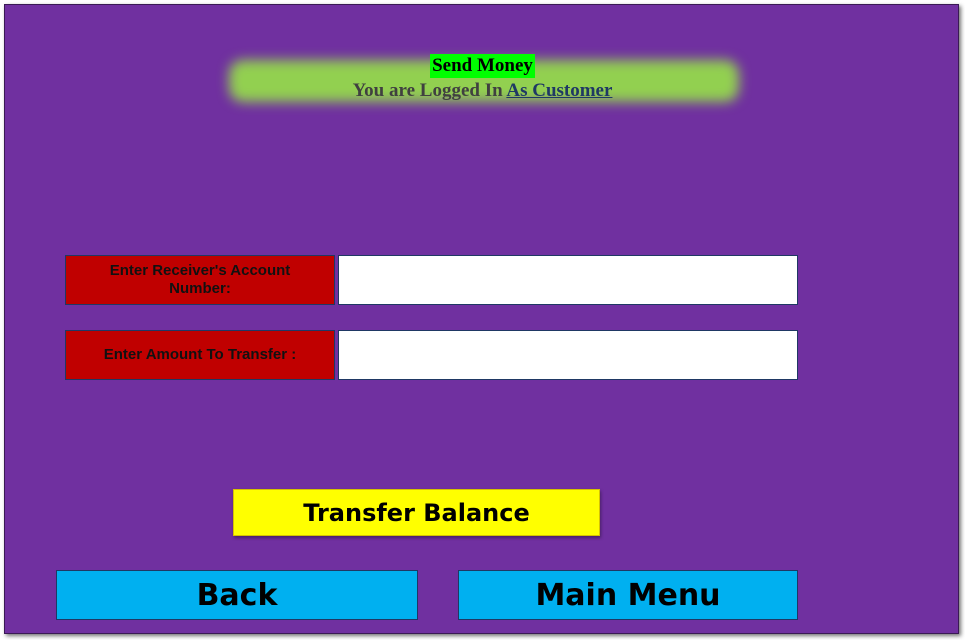  I want to click on customer-role-link: As Customer, so click(559, 90).